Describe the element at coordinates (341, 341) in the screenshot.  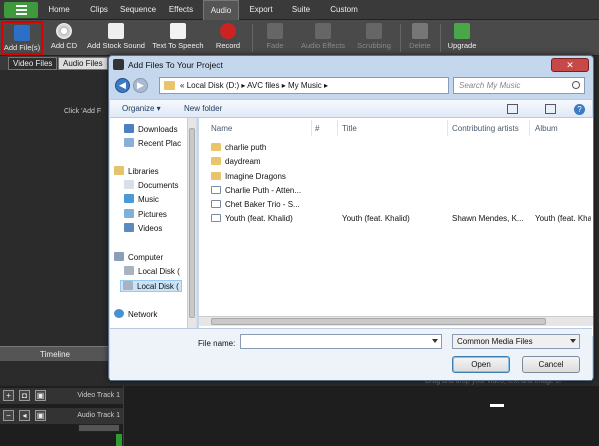
I see `file-name-input` at that location.